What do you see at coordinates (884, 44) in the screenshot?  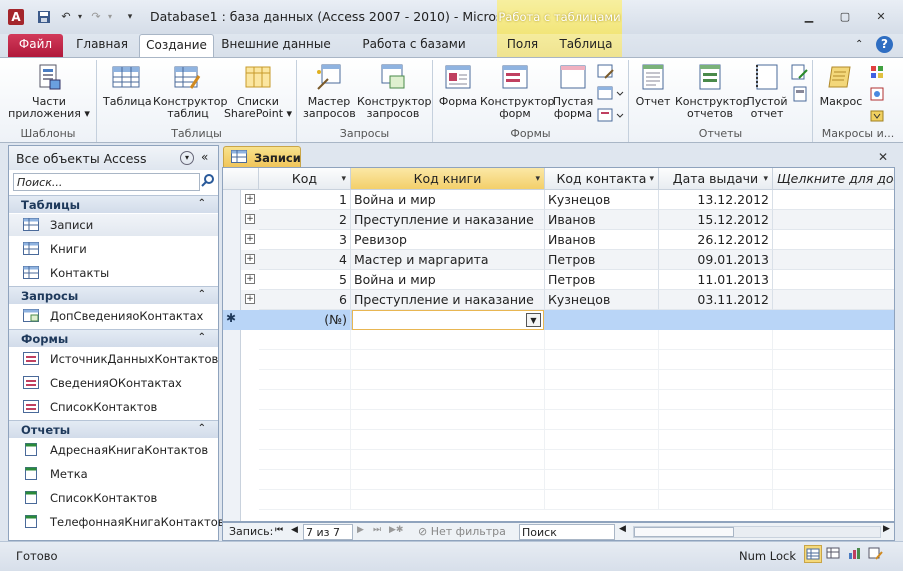 I see `help-icon: ?` at bounding box center [884, 44].